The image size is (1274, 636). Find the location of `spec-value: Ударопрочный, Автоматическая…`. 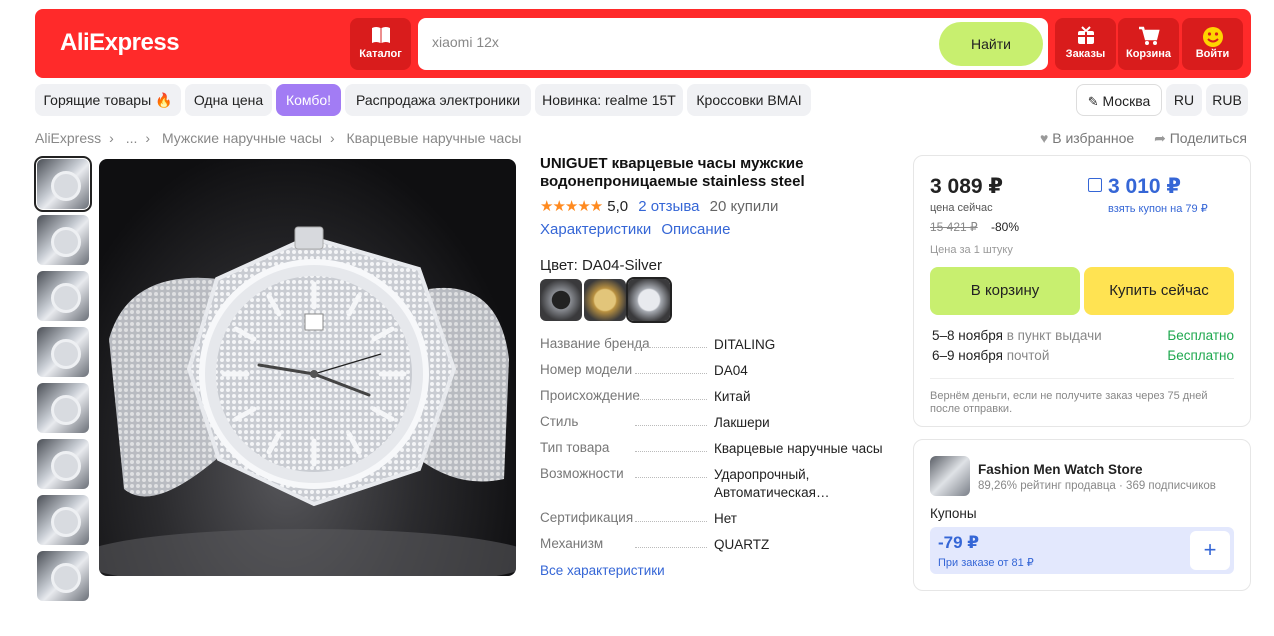

spec-value: Ударопрочный, Автоматическая… is located at coordinates (772, 483).